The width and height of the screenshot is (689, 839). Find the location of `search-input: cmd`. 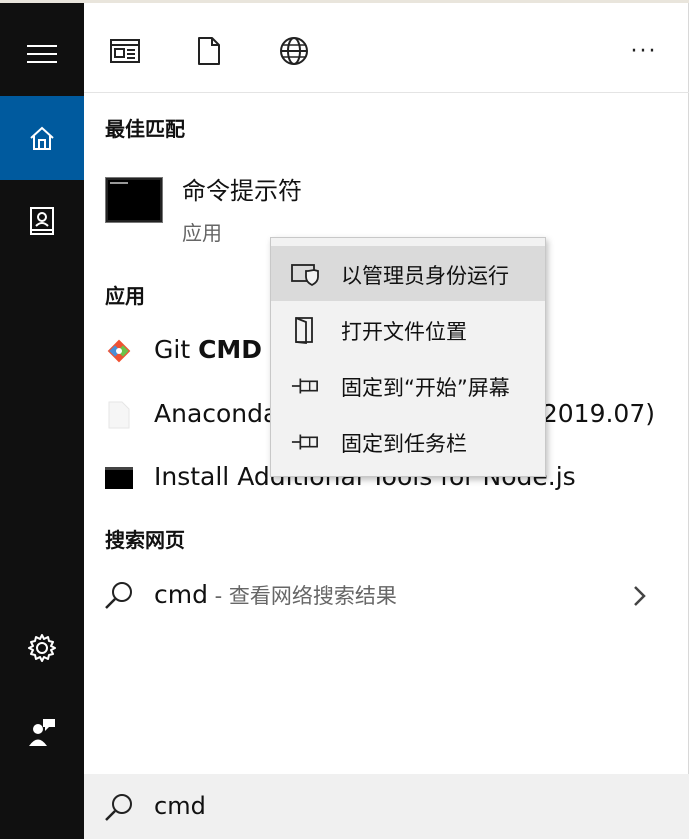

search-input: cmd is located at coordinates (180, 806).